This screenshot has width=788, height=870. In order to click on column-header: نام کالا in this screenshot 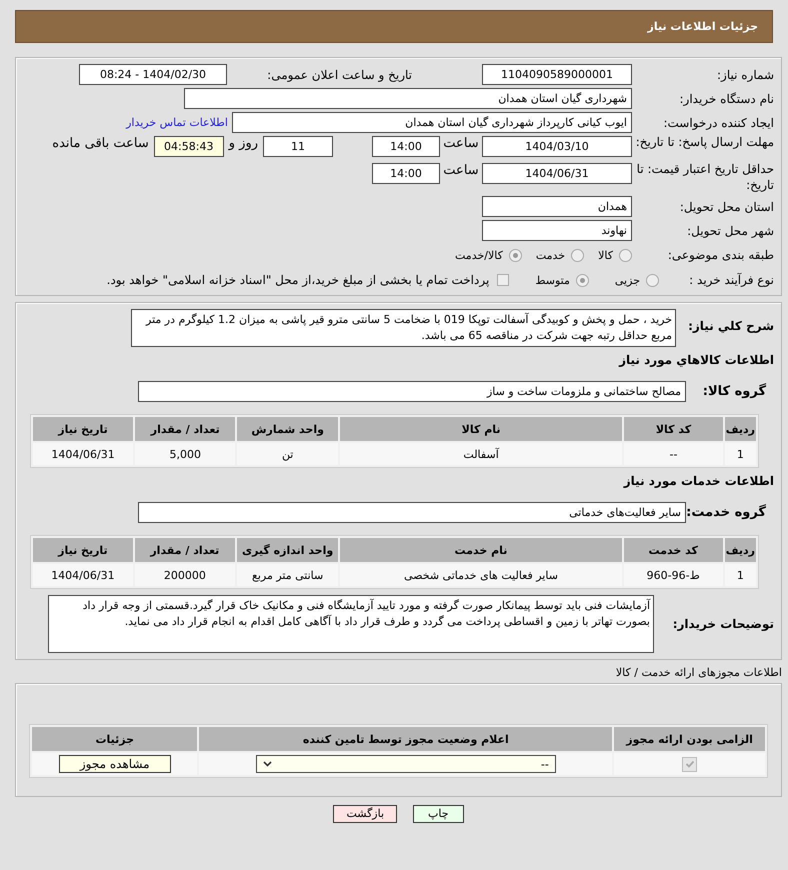, I will do `click(481, 429)`.